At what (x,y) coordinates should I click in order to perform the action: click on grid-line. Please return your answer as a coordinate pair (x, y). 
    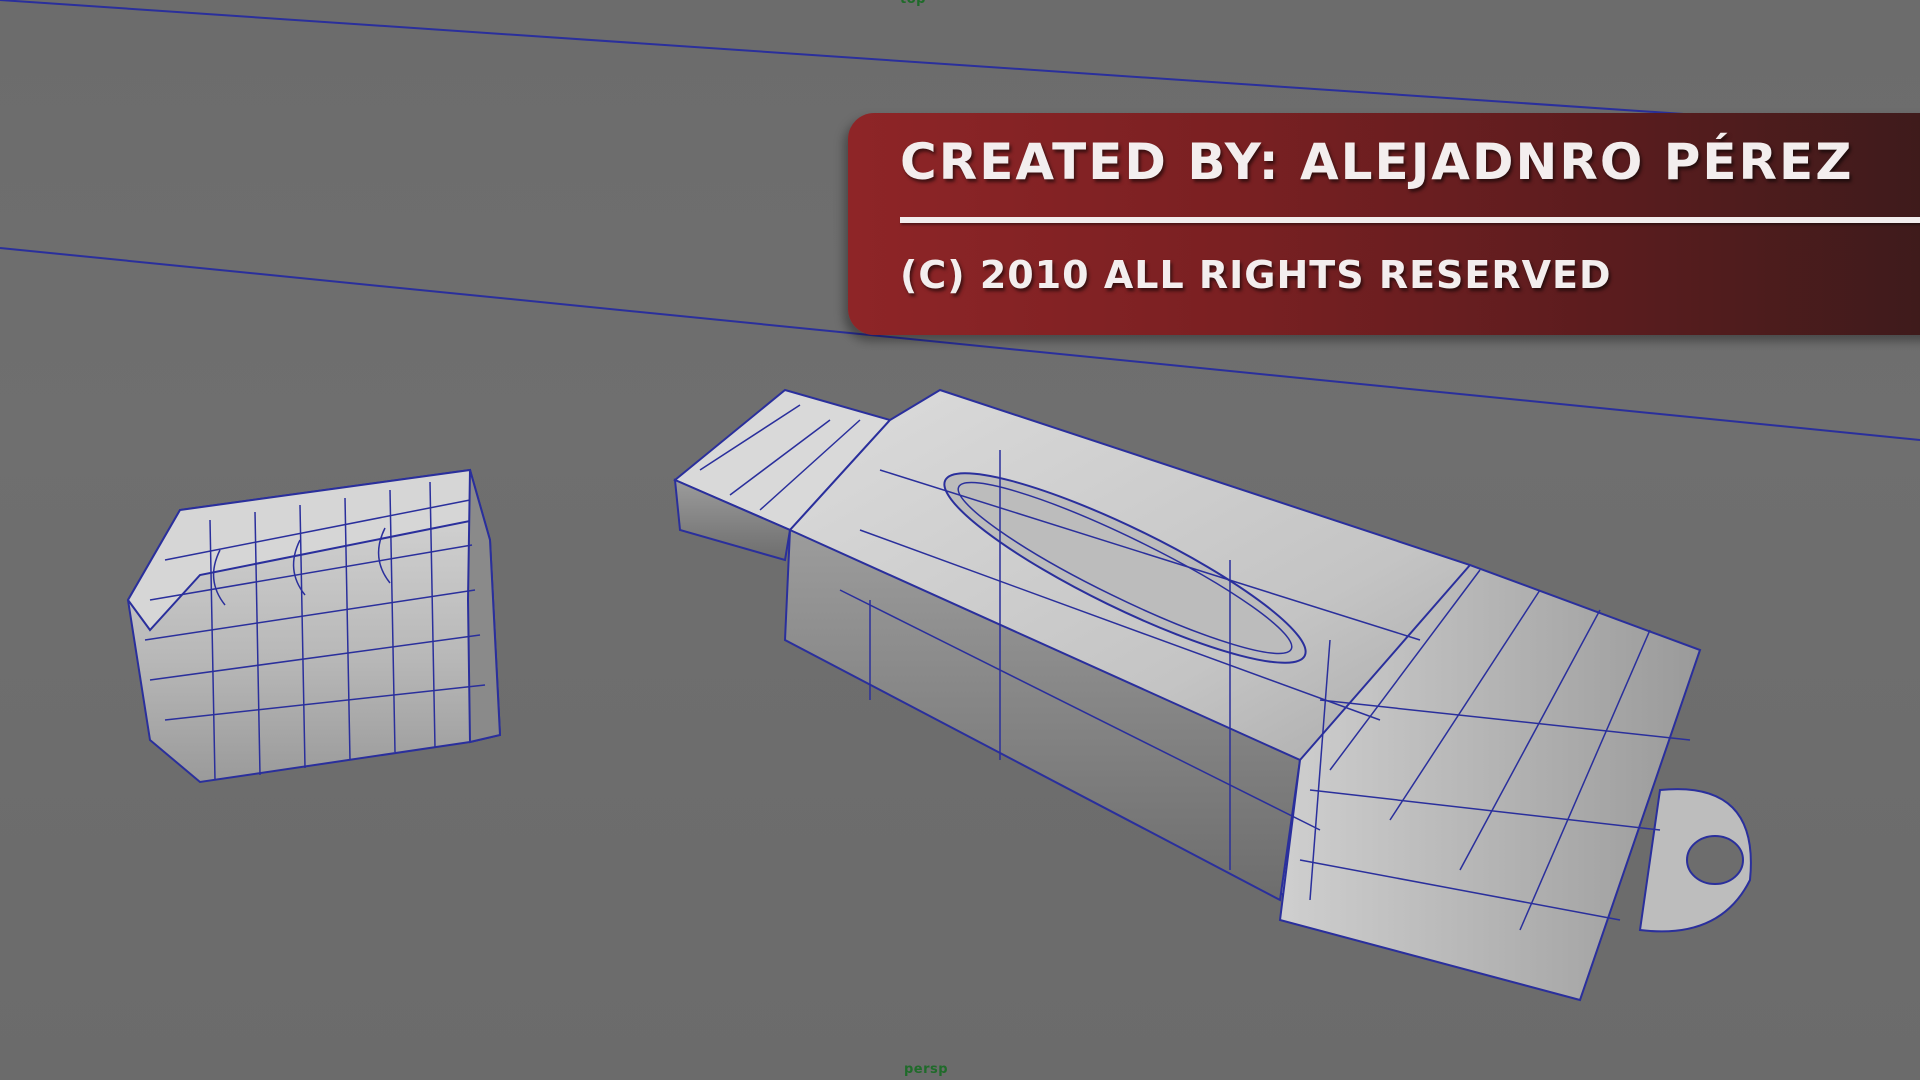
    Looking at the image, I should click on (960, 65).